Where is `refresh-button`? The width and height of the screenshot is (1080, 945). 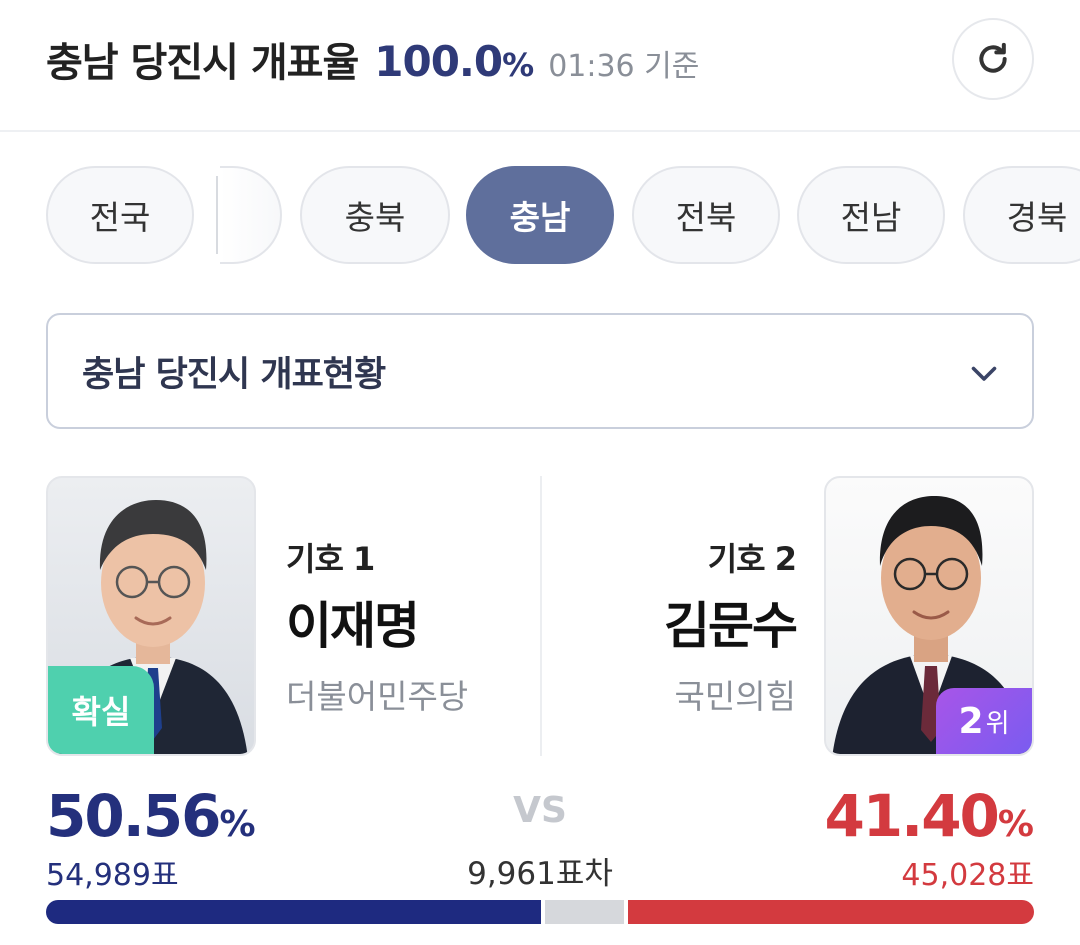
refresh-button is located at coordinates (993, 59).